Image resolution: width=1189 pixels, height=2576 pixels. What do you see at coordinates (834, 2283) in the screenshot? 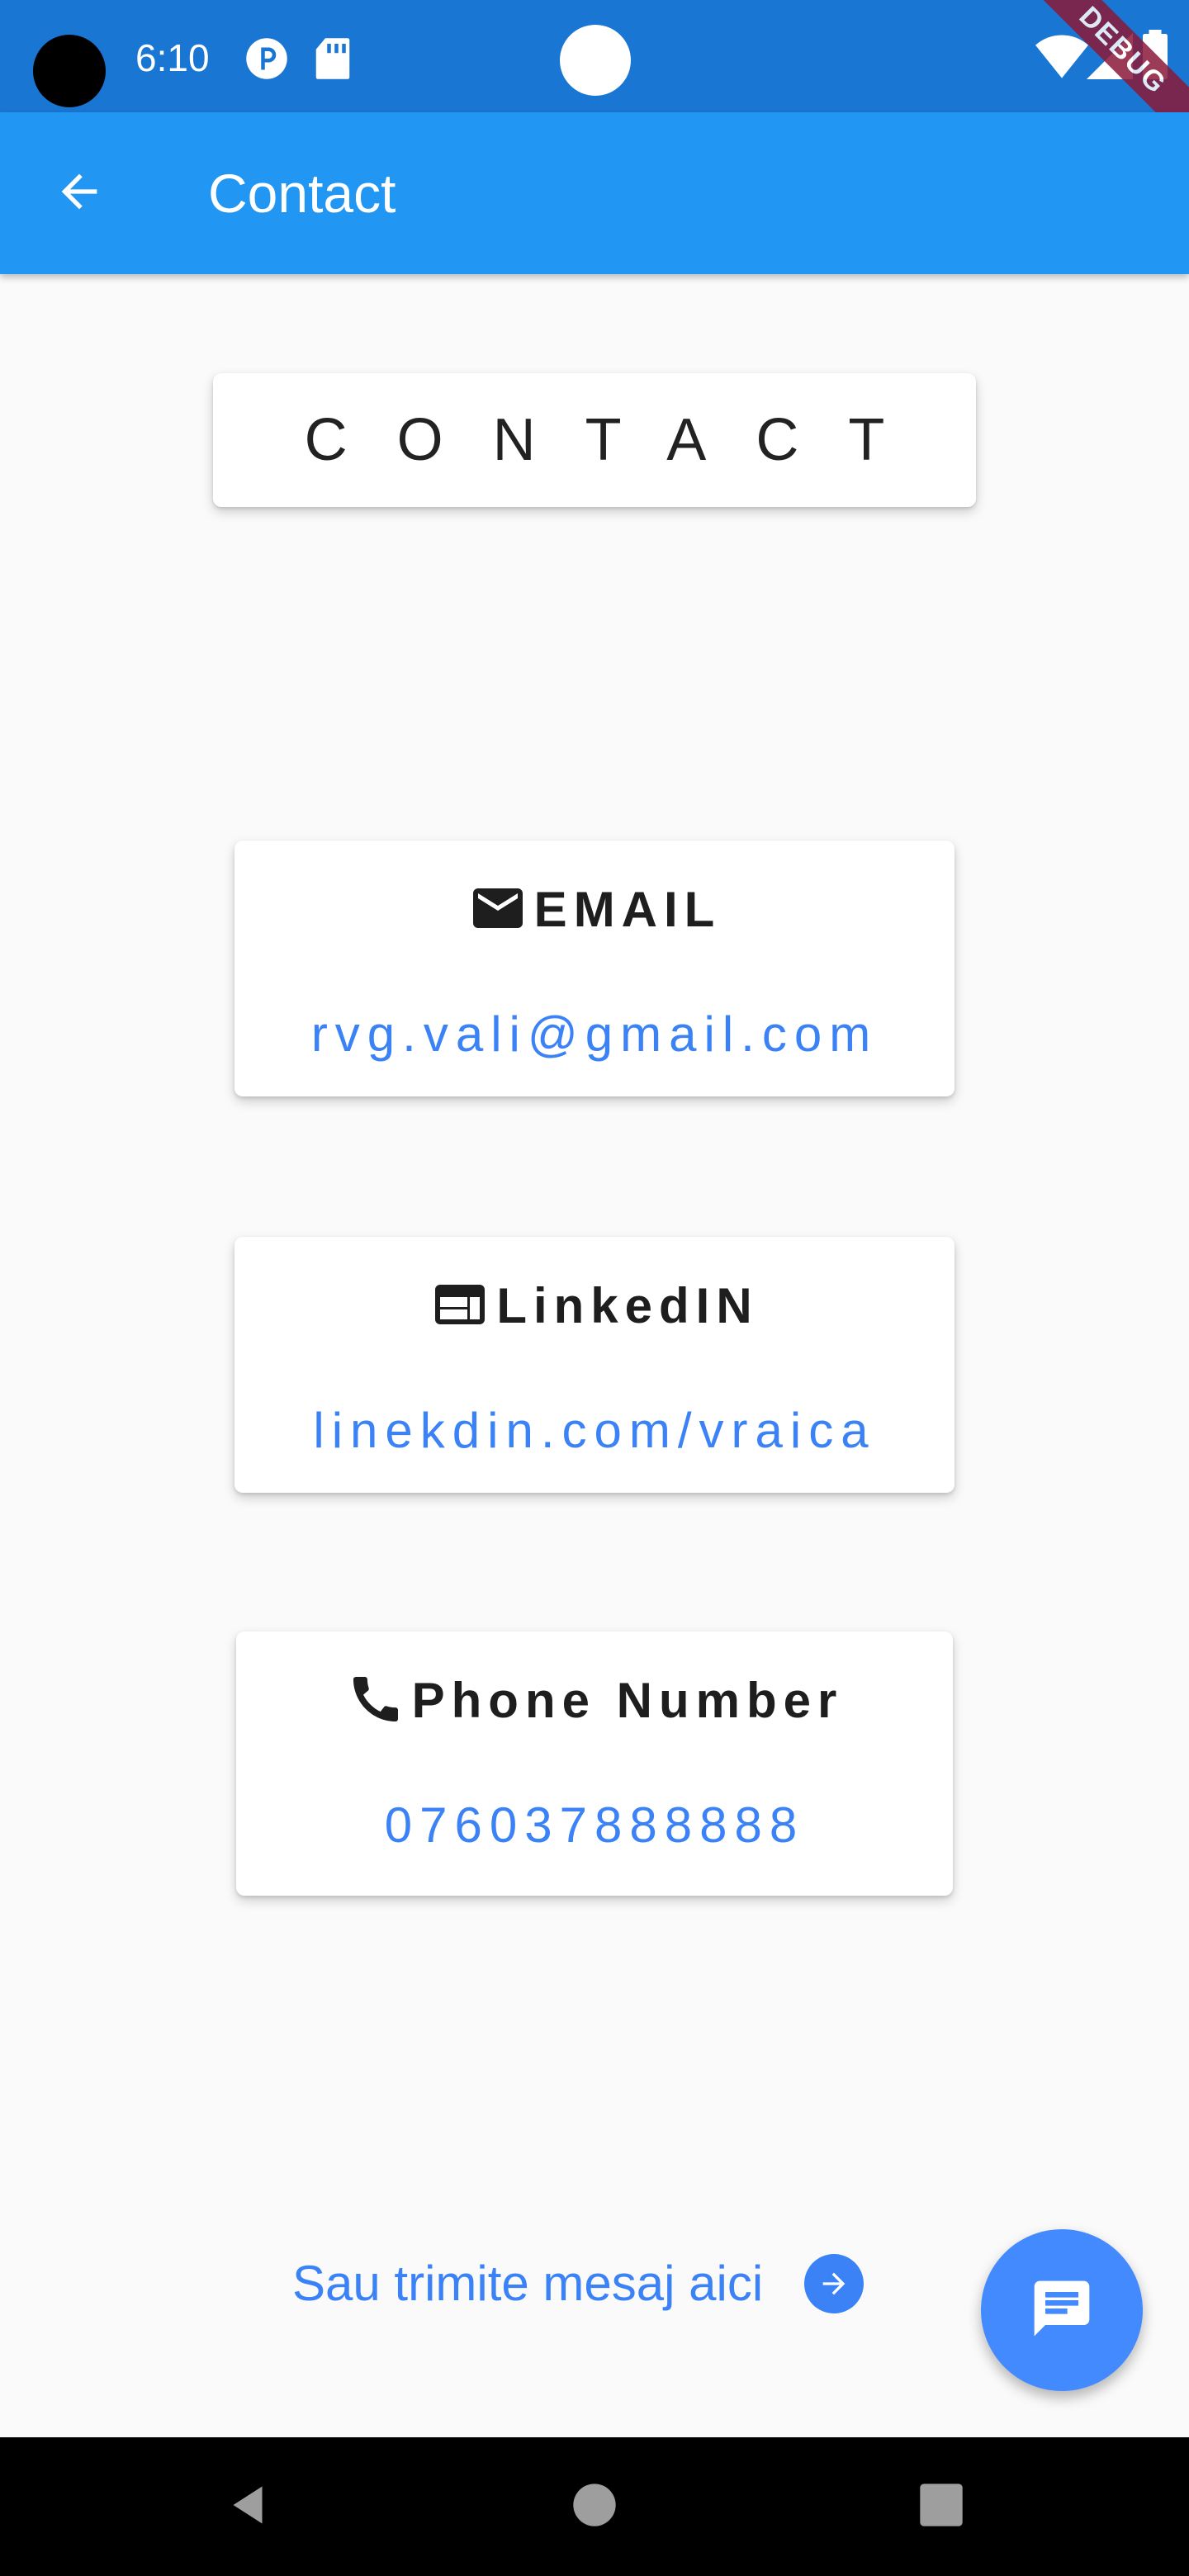
I see `arrow-circle-right-icon` at bounding box center [834, 2283].